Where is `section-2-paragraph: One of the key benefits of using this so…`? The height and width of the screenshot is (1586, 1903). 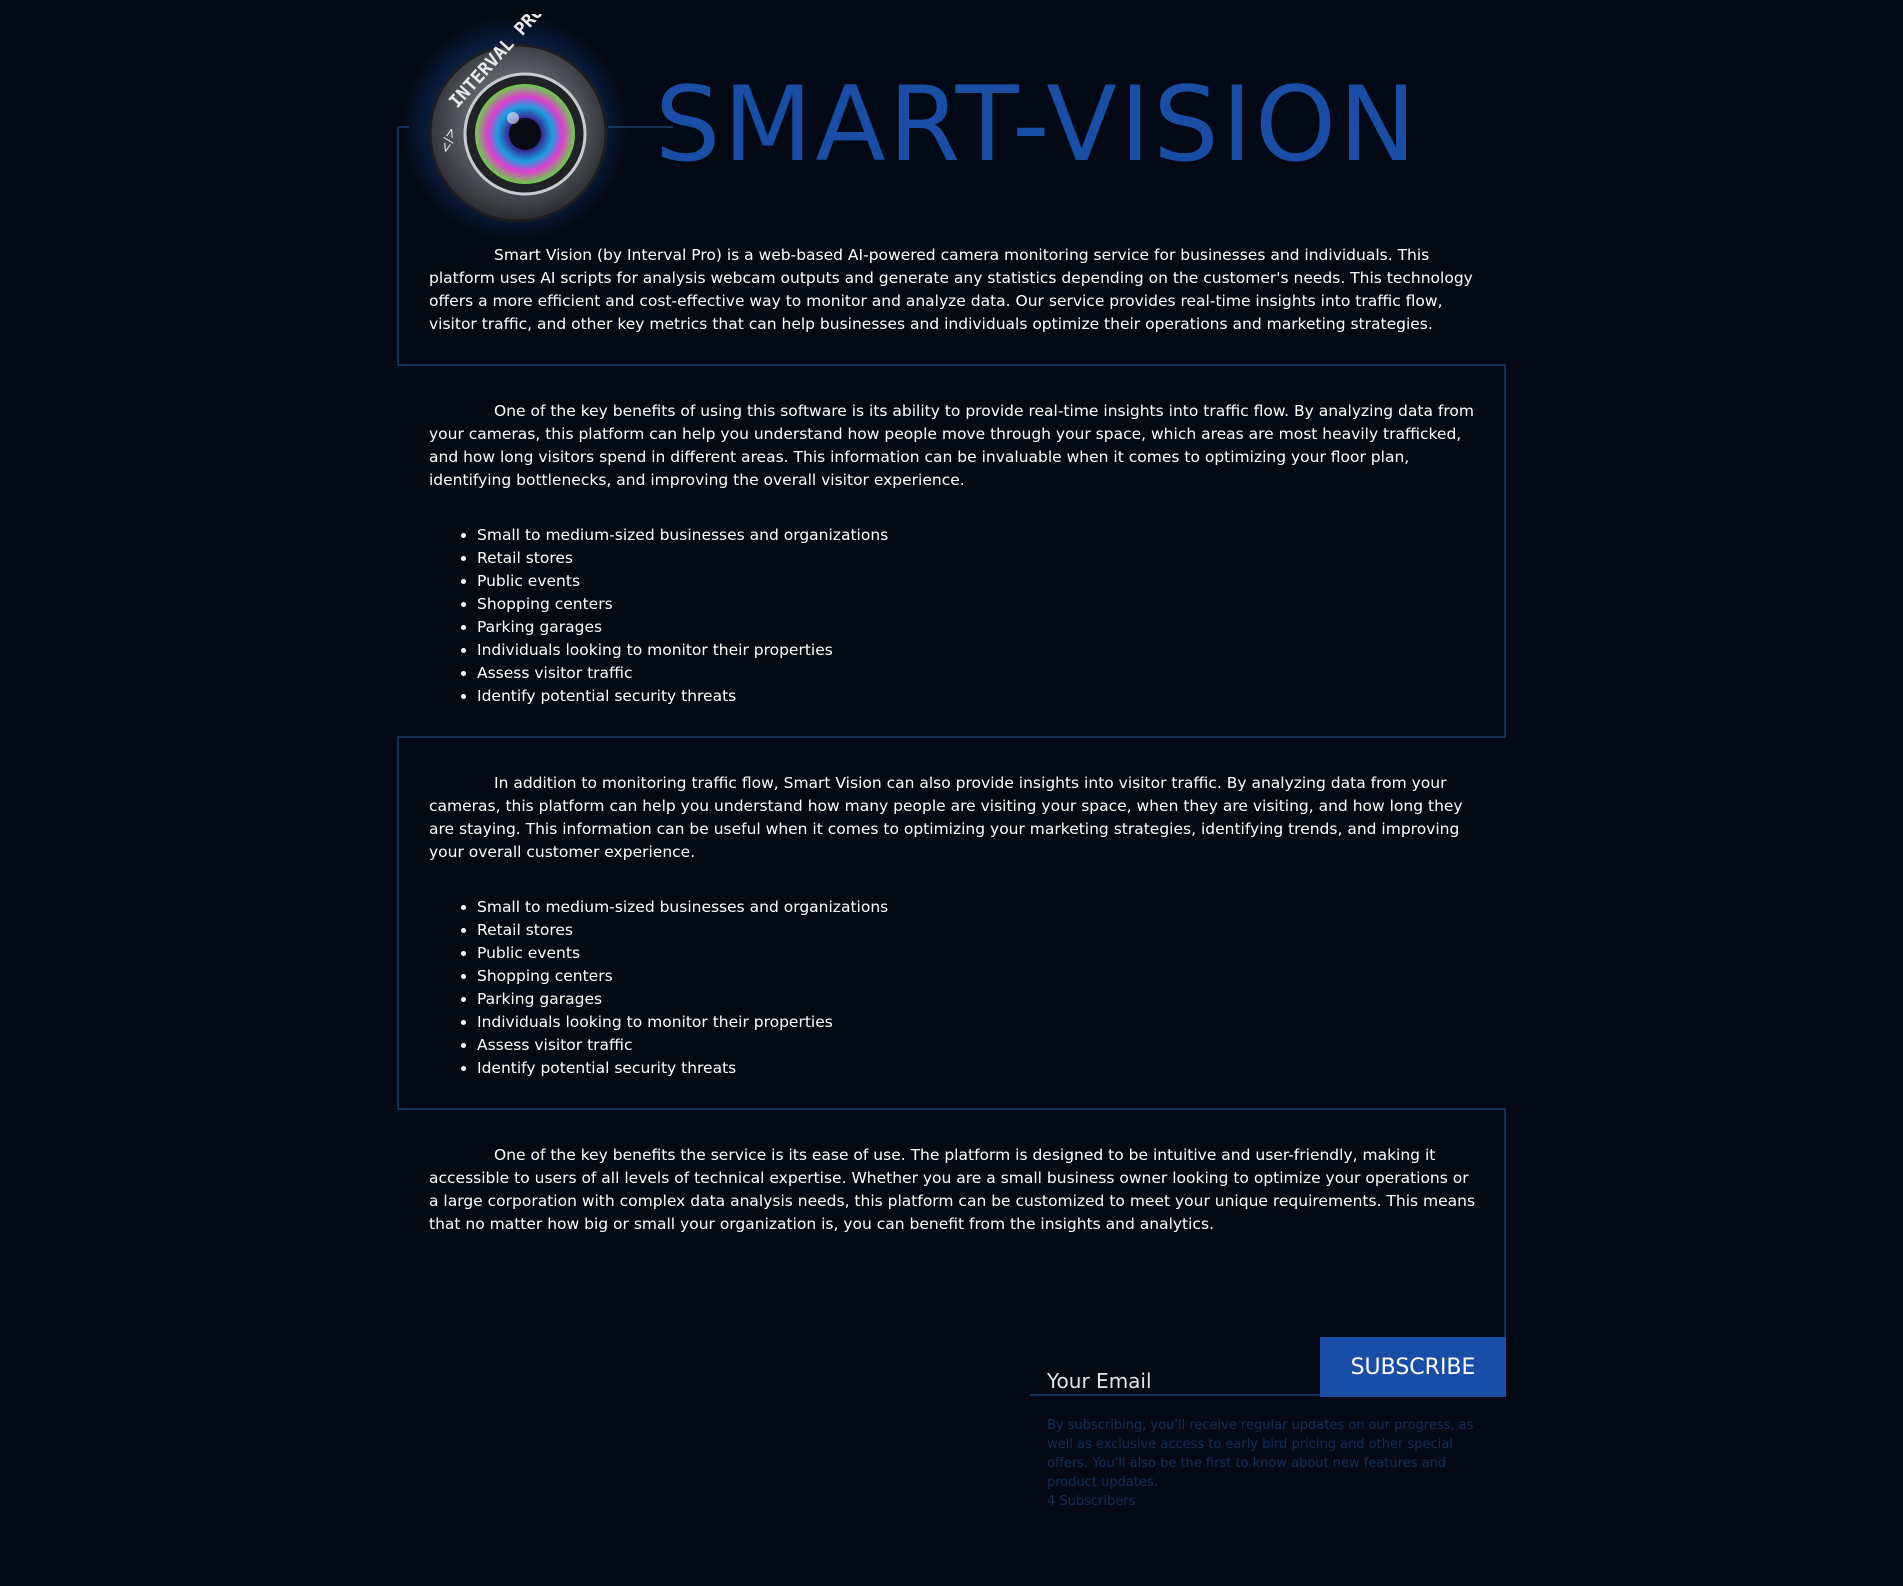 section-2-paragraph: One of the key benefits of using this so… is located at coordinates (951, 445).